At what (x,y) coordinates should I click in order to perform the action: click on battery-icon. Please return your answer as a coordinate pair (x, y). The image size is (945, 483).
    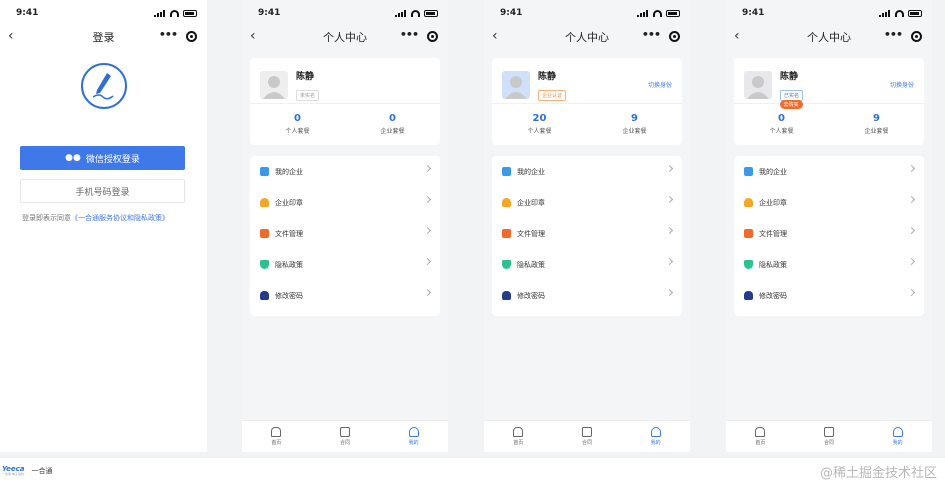
    Looking at the image, I should click on (190, 13).